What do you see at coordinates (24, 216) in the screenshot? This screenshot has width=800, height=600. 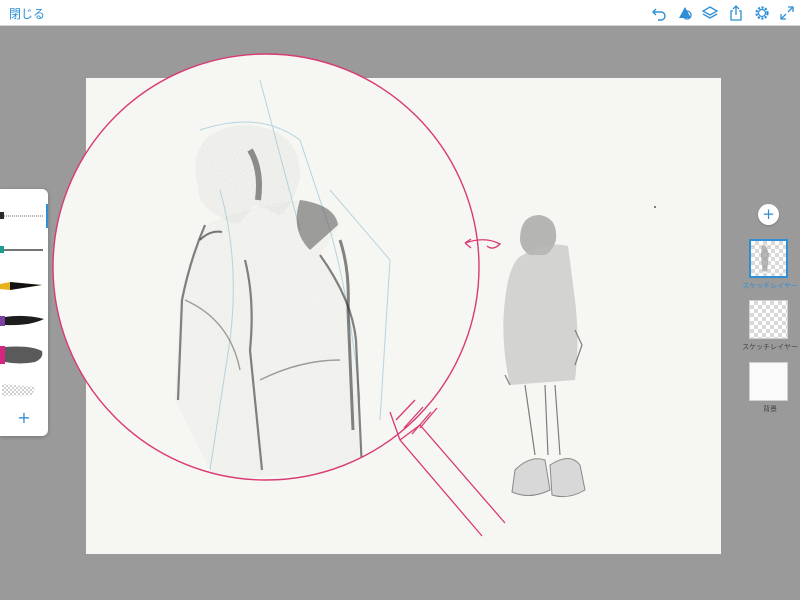 I see `brush-pencil` at bounding box center [24, 216].